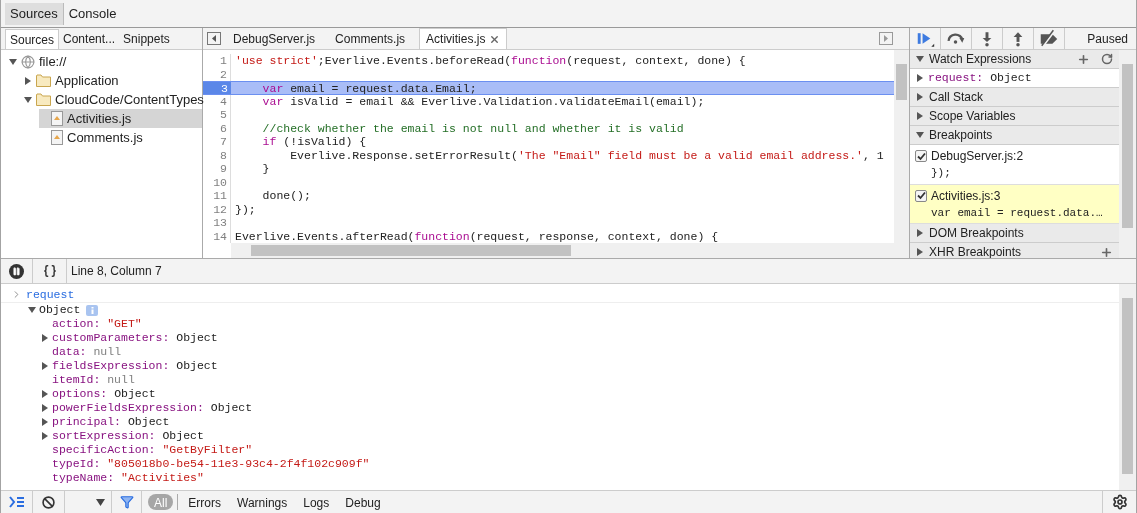 This screenshot has width=1137, height=513. I want to click on code-line: });, so click(245, 209).